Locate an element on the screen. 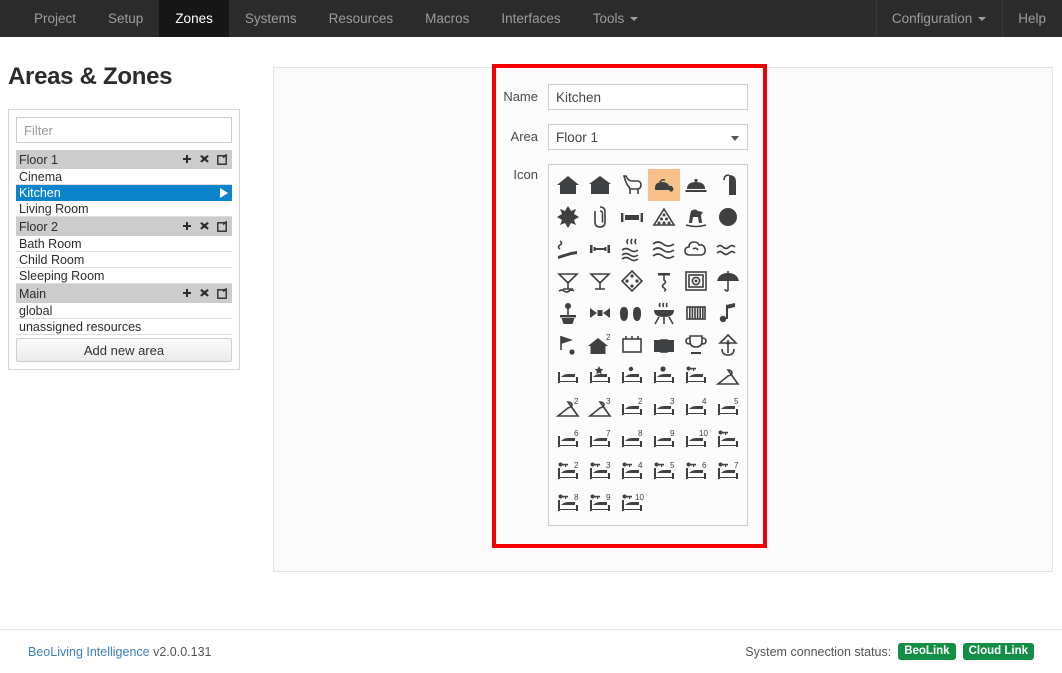 This screenshot has height=673, width=1062. icon-option-bed-9: 9 is located at coordinates (664, 441).